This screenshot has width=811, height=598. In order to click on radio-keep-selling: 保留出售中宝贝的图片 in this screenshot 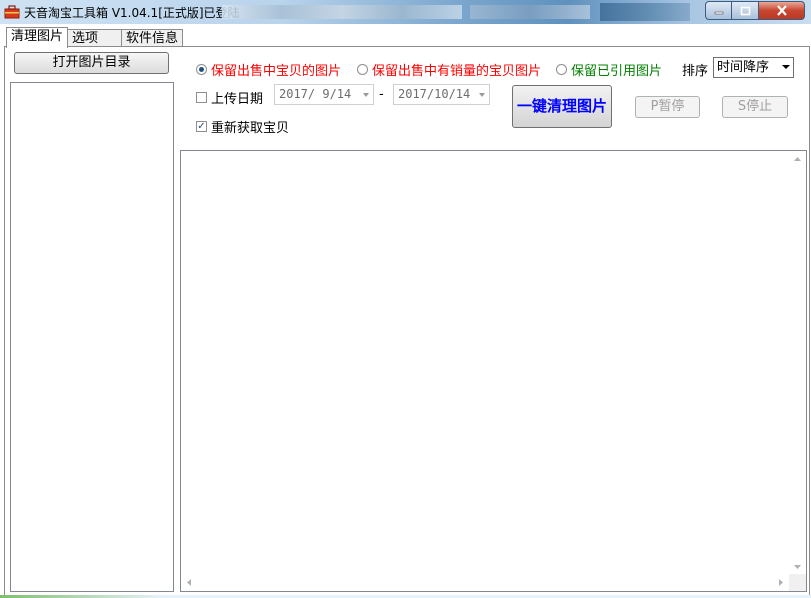, I will do `click(268, 69)`.